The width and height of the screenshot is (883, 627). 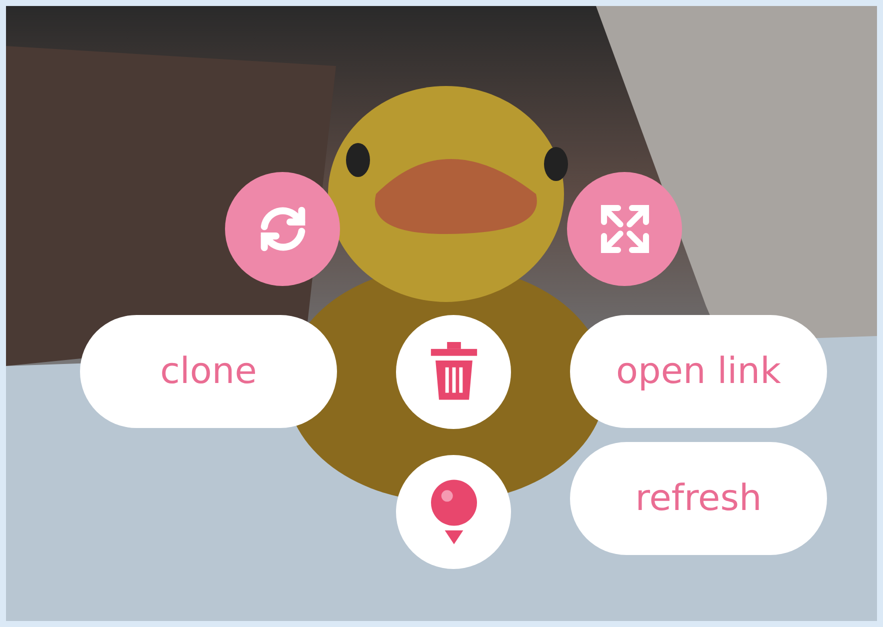 What do you see at coordinates (698, 371) in the screenshot?
I see `menu-text-button: open link` at bounding box center [698, 371].